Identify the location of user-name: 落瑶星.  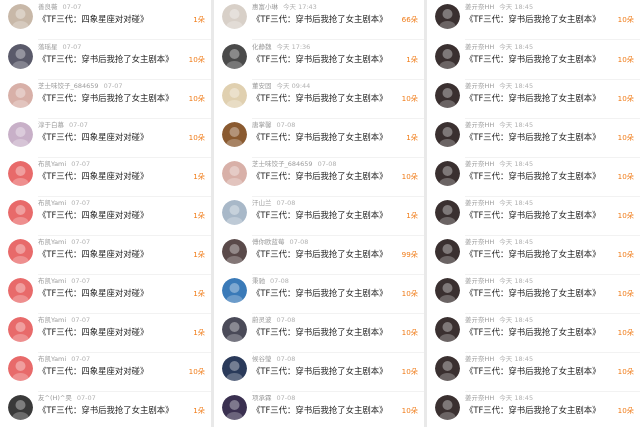
(48, 47).